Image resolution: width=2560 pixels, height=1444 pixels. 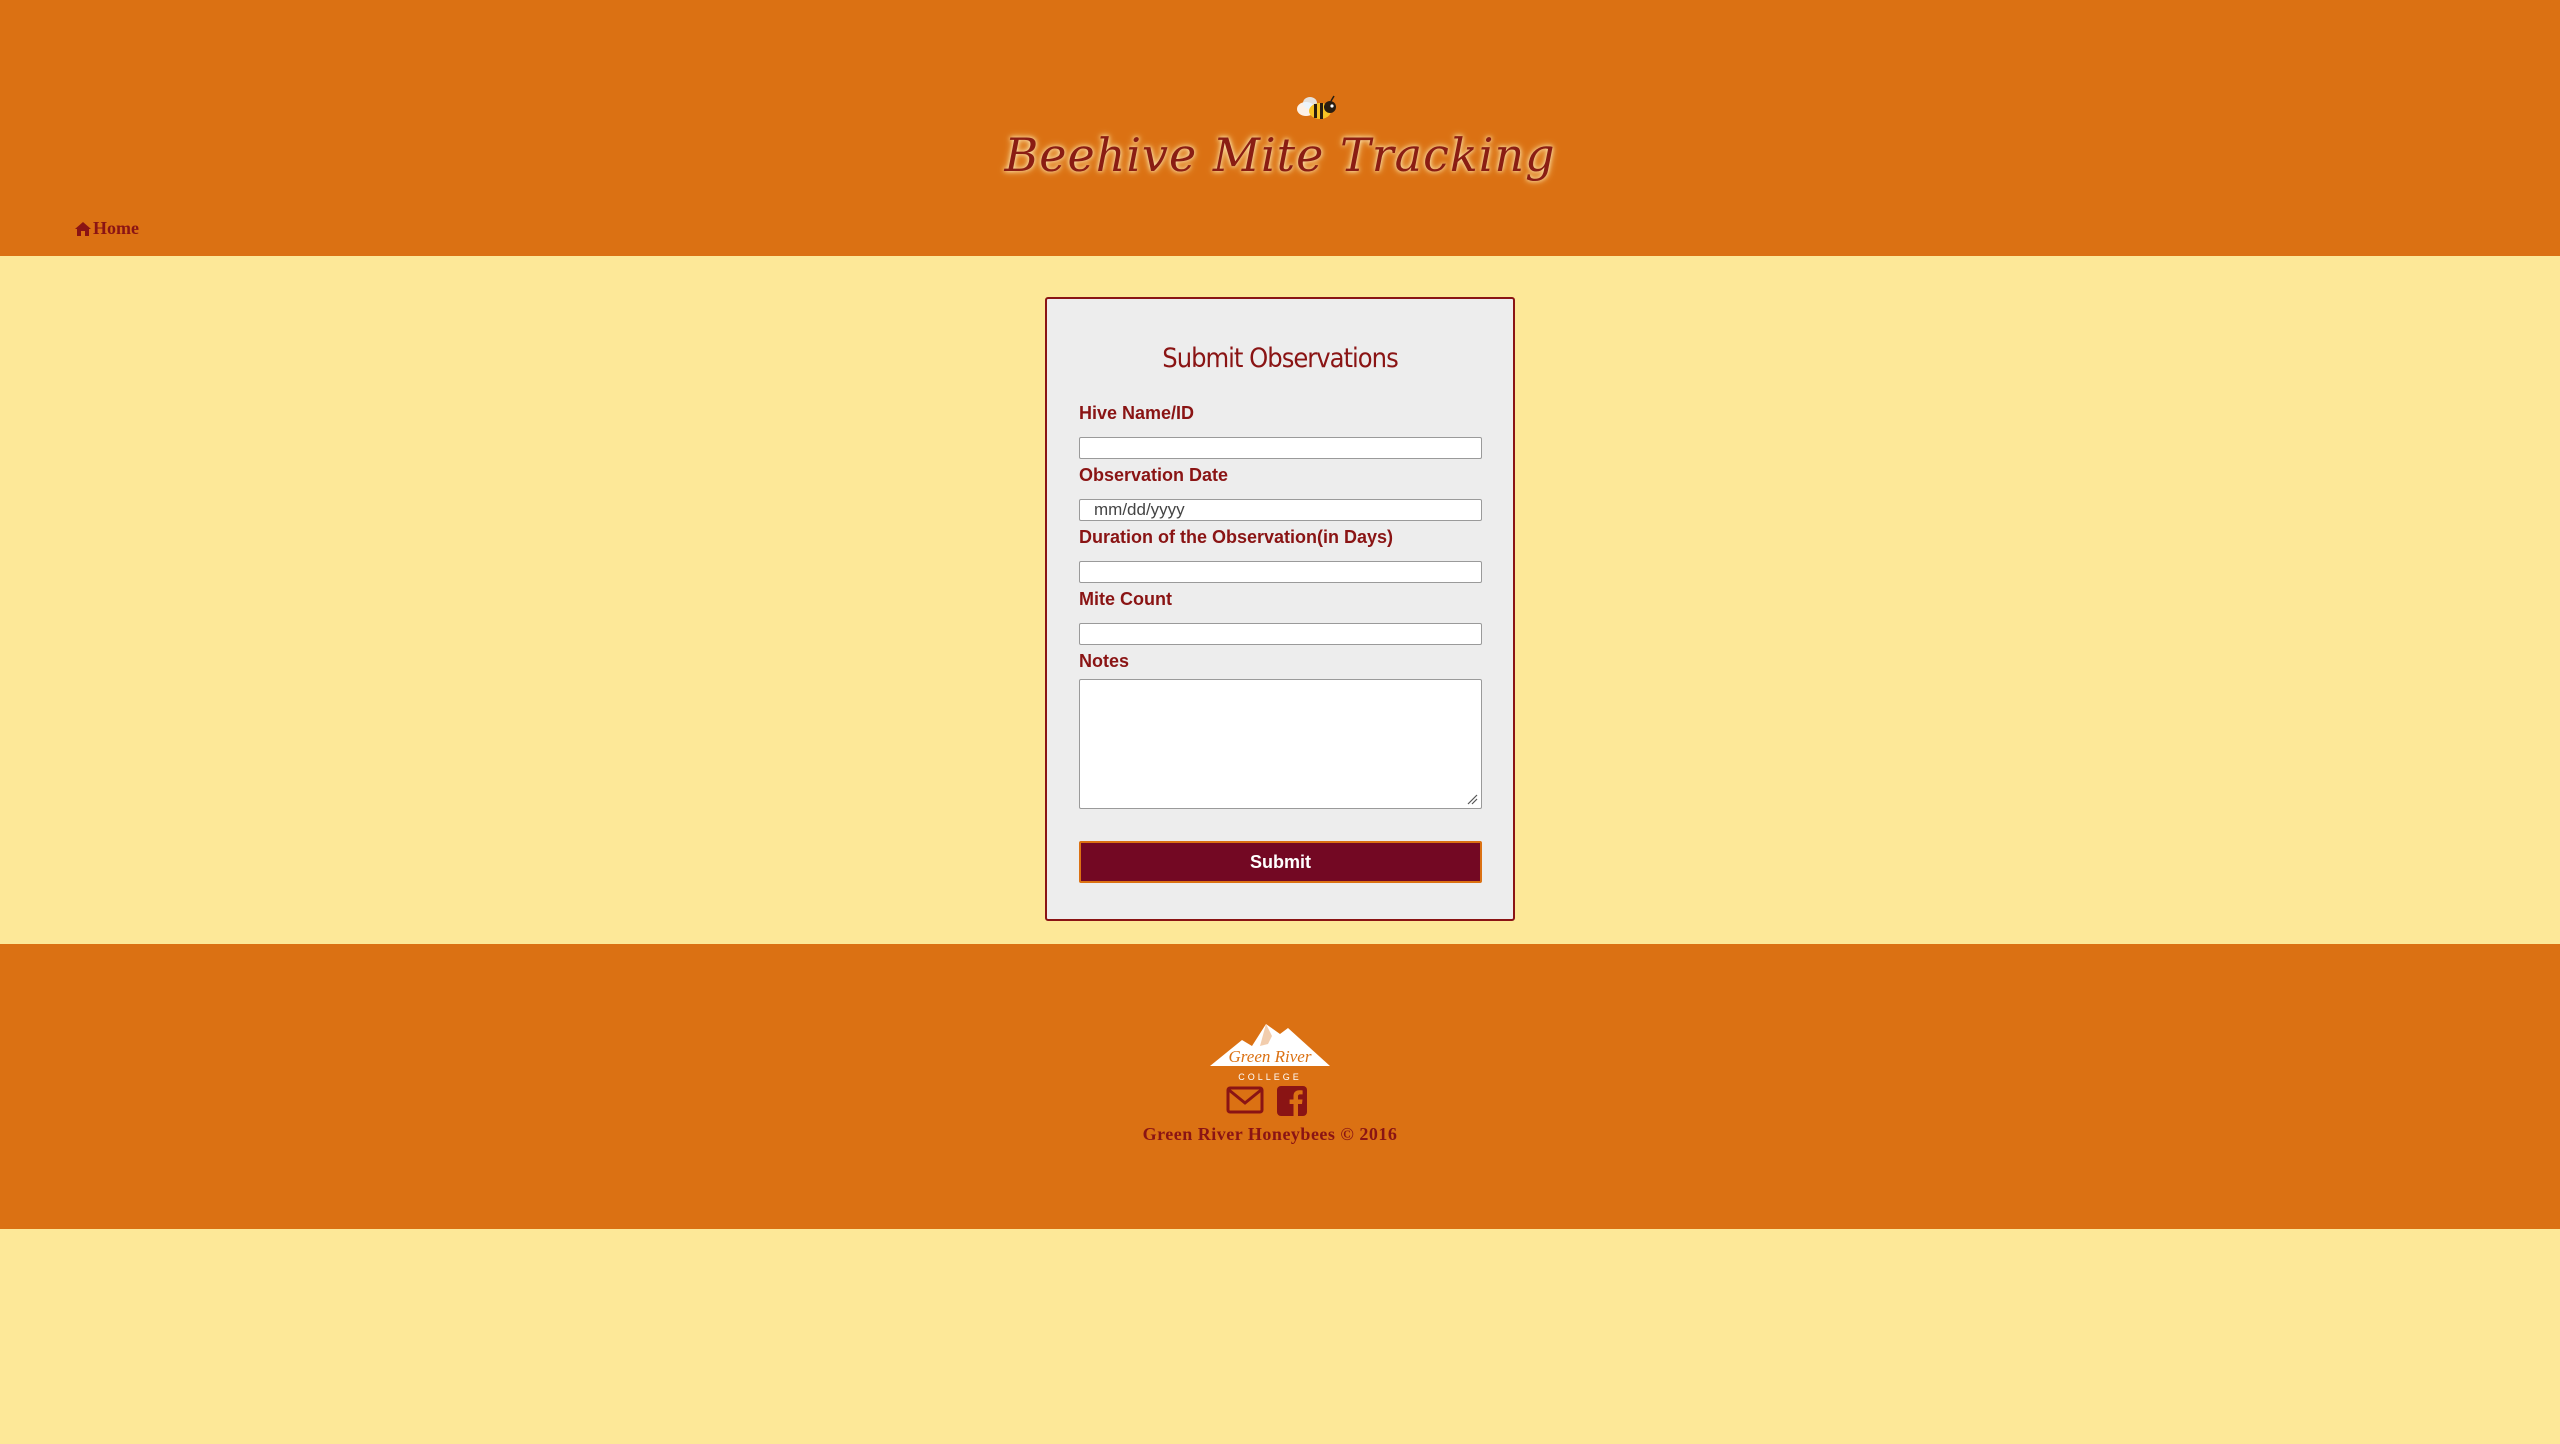 What do you see at coordinates (1270, 1077) in the screenshot?
I see `college-logo-subtext: COLLEGE` at bounding box center [1270, 1077].